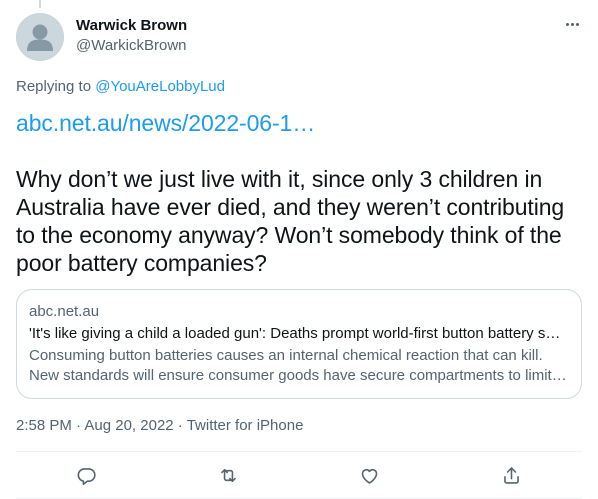 This screenshot has height=499, width=598. I want to click on action-bar, so click(299, 475).